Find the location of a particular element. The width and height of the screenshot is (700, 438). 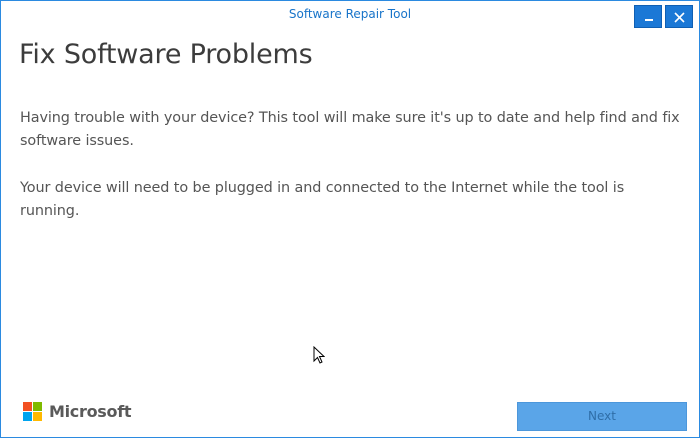

minimize-button is located at coordinates (648, 16).